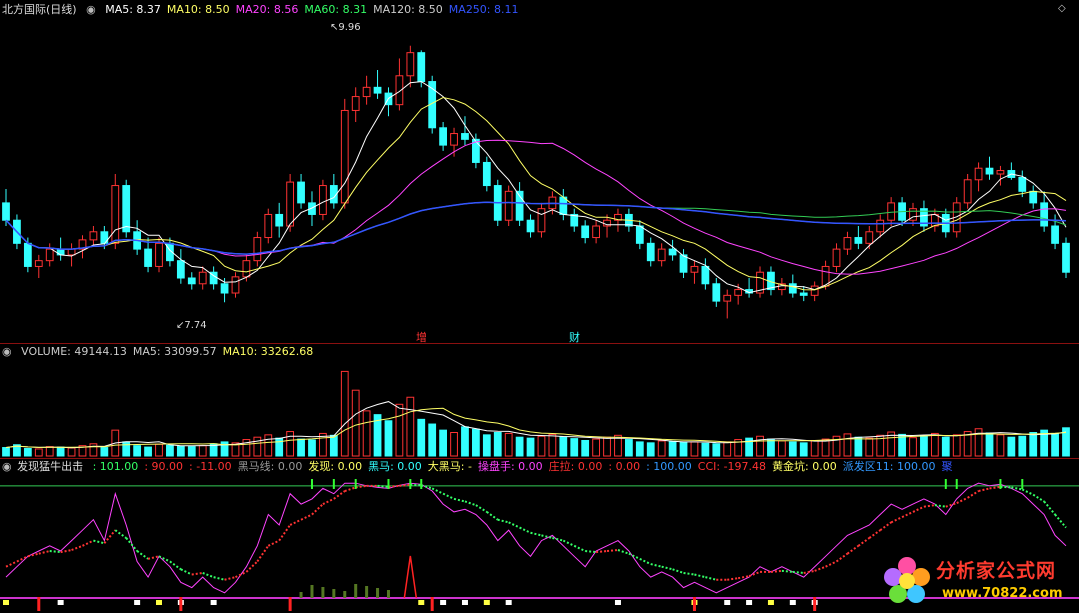  Describe the element at coordinates (694, 604) in the screenshot. I see `red-signal-bar` at that location.